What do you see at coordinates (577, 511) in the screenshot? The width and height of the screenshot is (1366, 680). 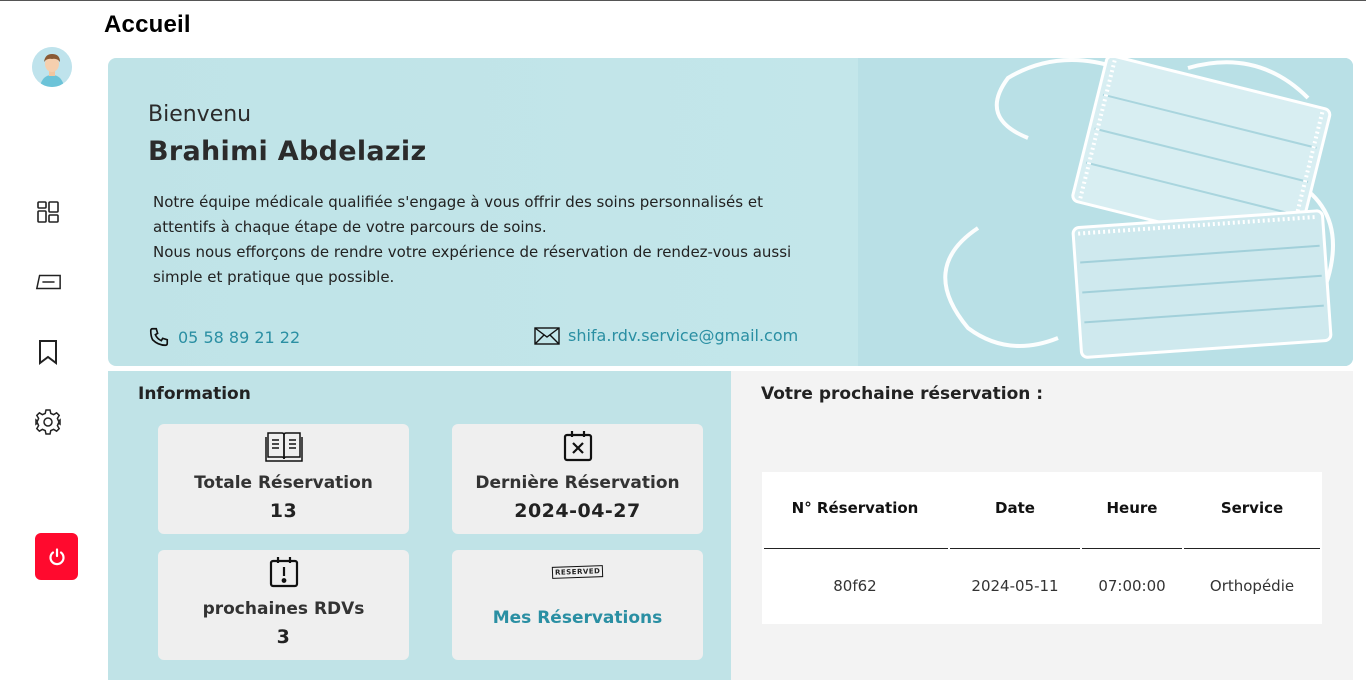 I see `card-value: 2024-04-27` at bounding box center [577, 511].